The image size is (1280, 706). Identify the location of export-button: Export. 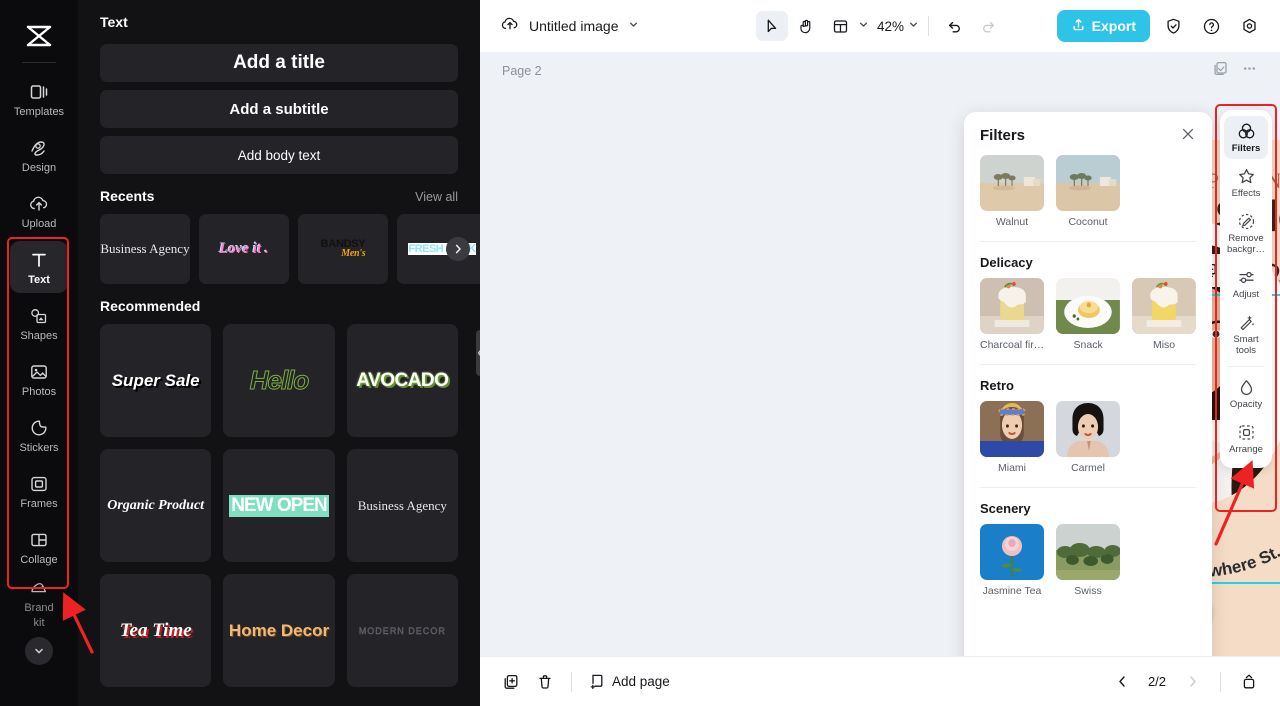
(1103, 26).